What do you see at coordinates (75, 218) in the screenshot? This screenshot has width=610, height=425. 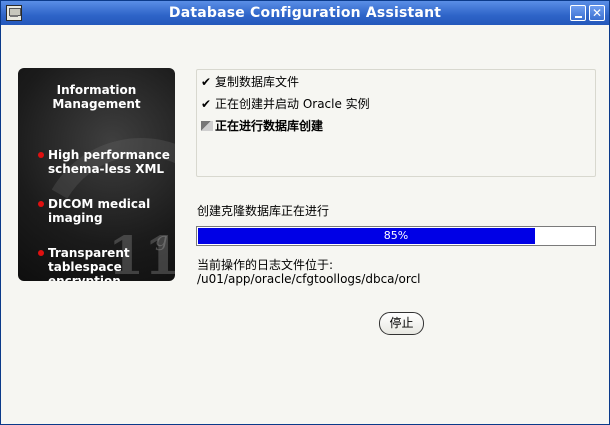 I see `feature-line: imaging` at bounding box center [75, 218].